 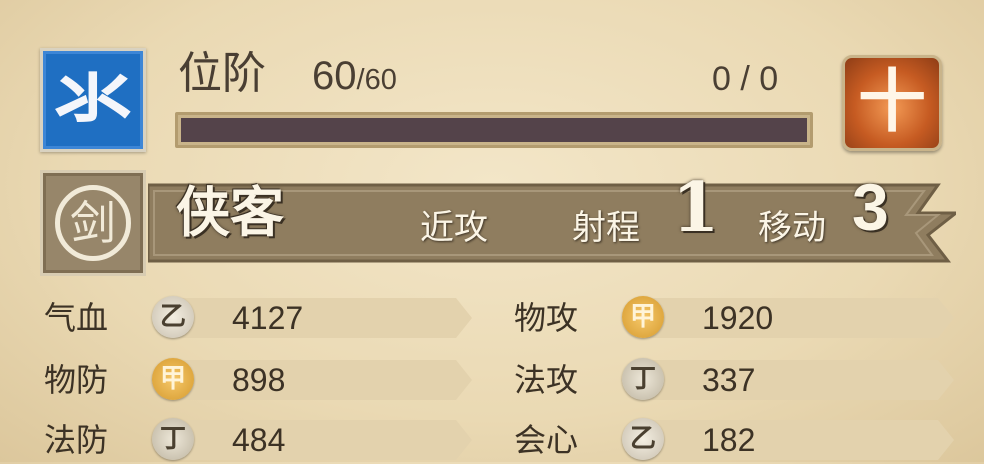 I want to click on class-emblem: 剑, so click(x=93, y=223).